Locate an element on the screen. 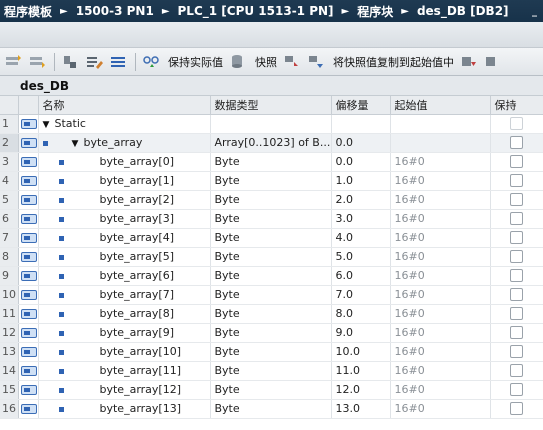 This screenshot has height=430, width=543. name-cell: byte_array[0] is located at coordinates (124, 162).